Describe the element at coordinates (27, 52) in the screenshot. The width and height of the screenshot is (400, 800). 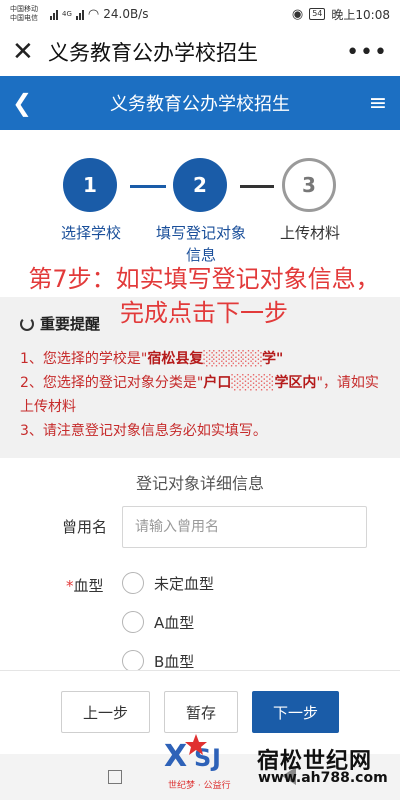
I see `close-icon: ✕` at that location.